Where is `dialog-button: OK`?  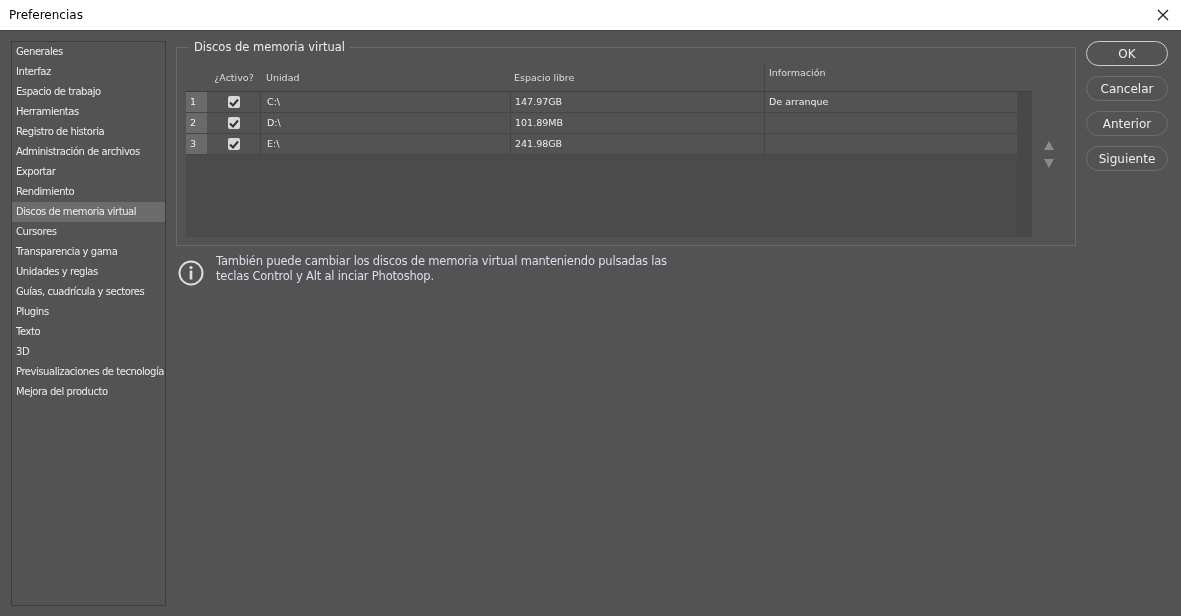
dialog-button: OK is located at coordinates (1127, 53).